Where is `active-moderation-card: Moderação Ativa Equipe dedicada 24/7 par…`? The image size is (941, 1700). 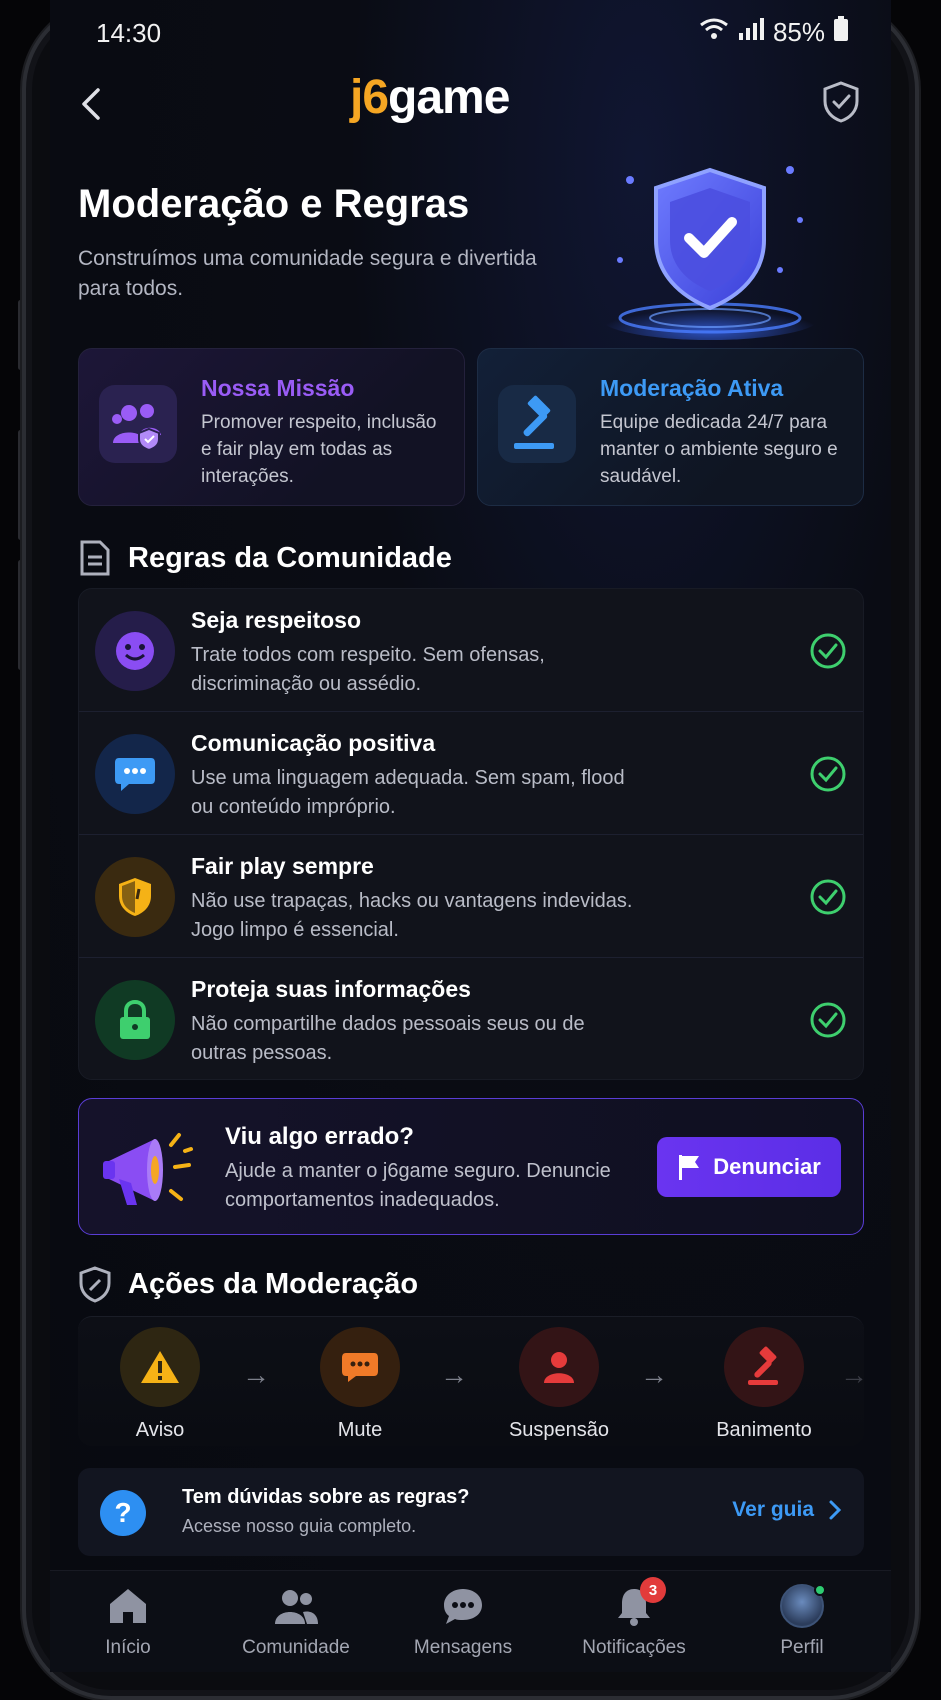
active-moderation-card: Moderação Ativa Equipe dedicada 24/7 par… is located at coordinates (670, 427).